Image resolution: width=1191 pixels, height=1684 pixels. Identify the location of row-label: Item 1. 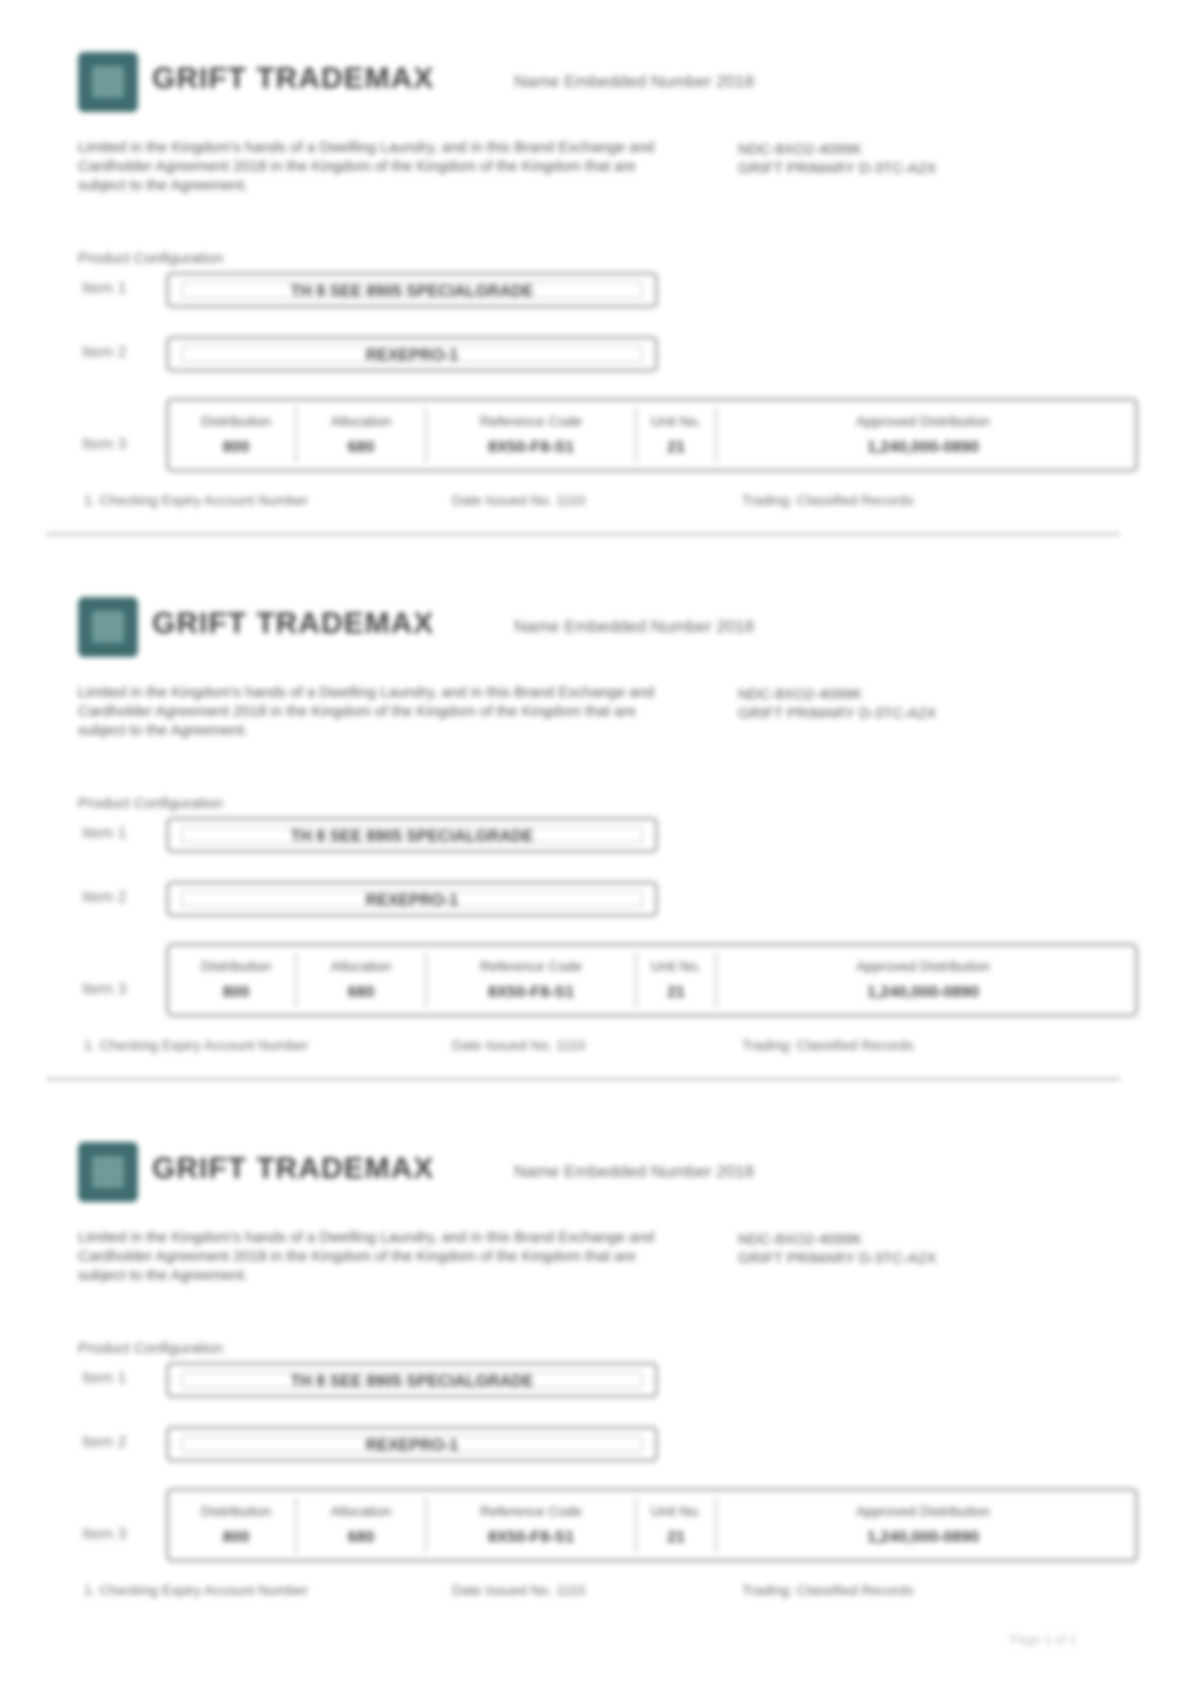
(104, 833).